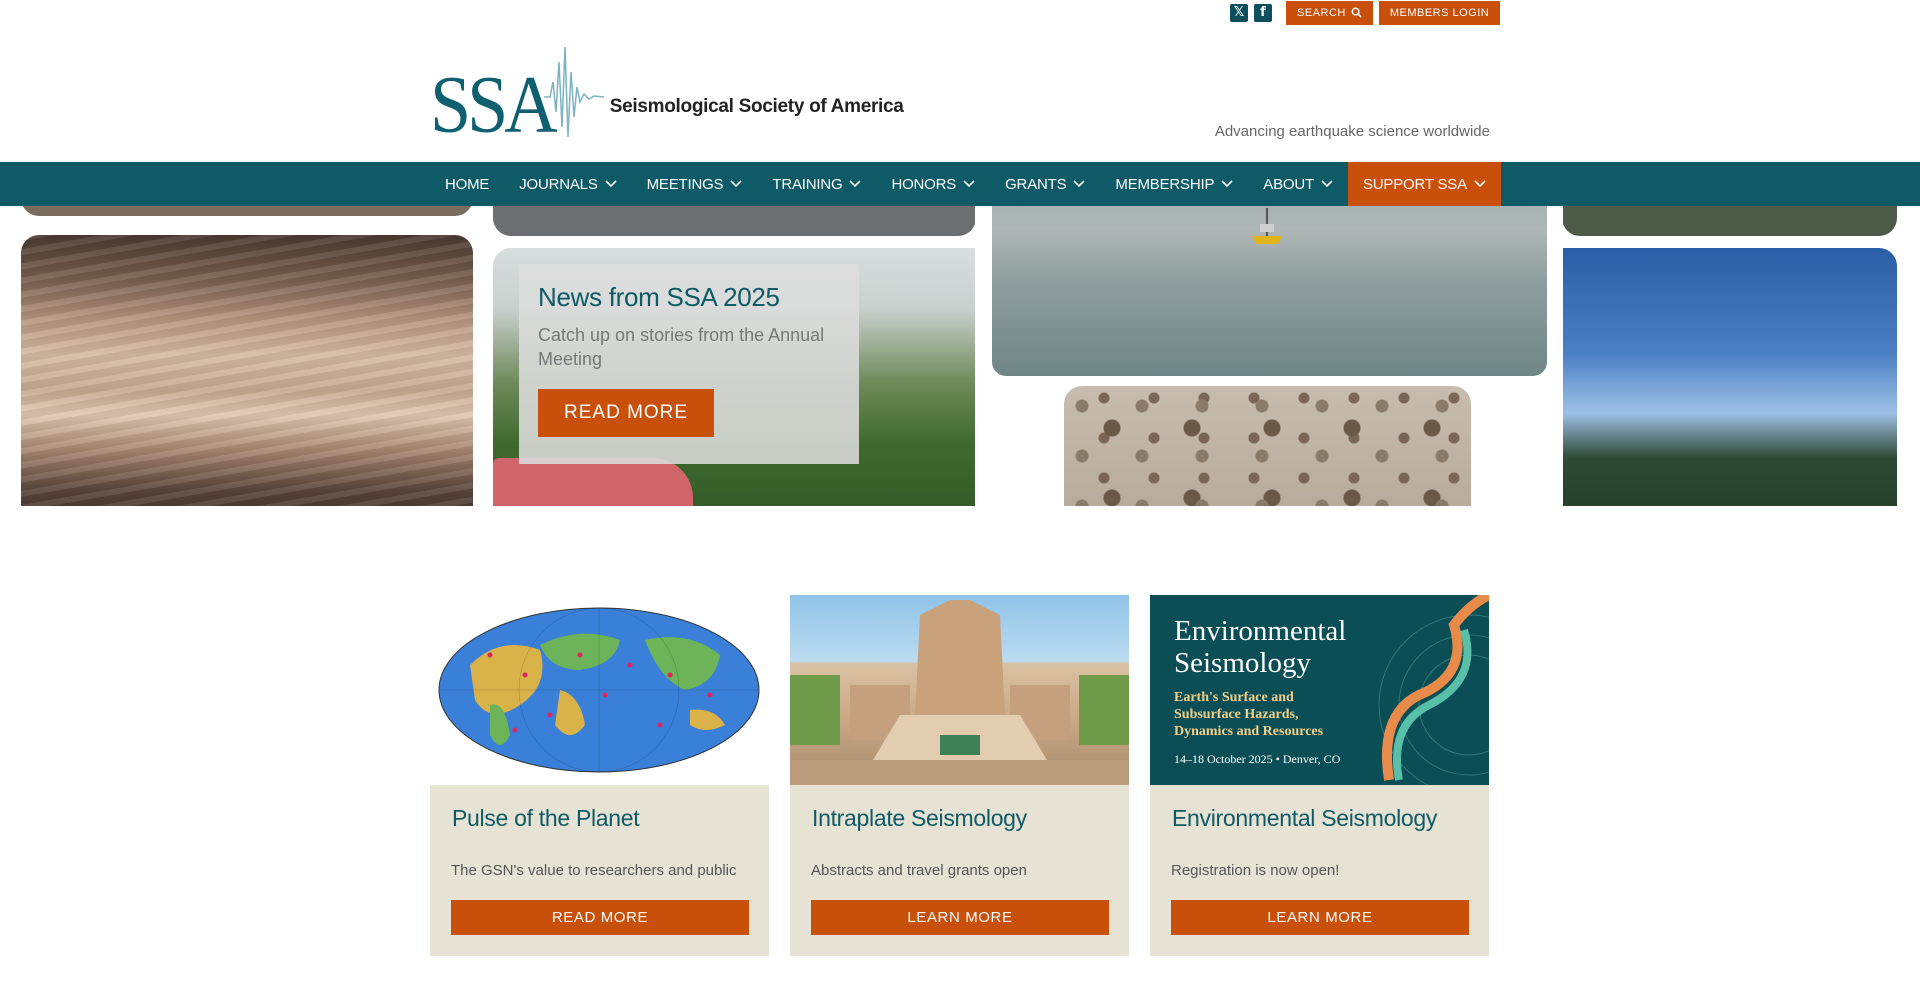 This screenshot has width=1920, height=993. I want to click on nav-item-honors: HONORS, so click(933, 184).